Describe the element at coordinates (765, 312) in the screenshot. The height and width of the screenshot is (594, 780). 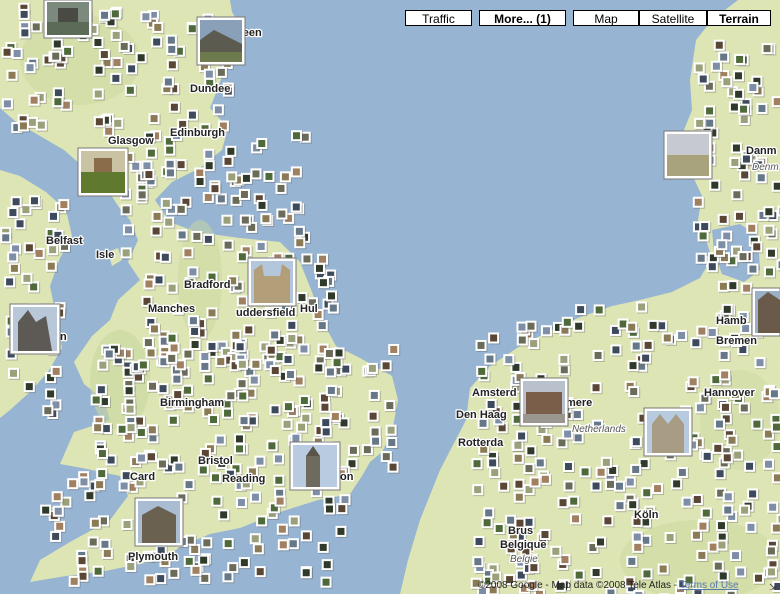
I see `bremen-church-photo` at that location.